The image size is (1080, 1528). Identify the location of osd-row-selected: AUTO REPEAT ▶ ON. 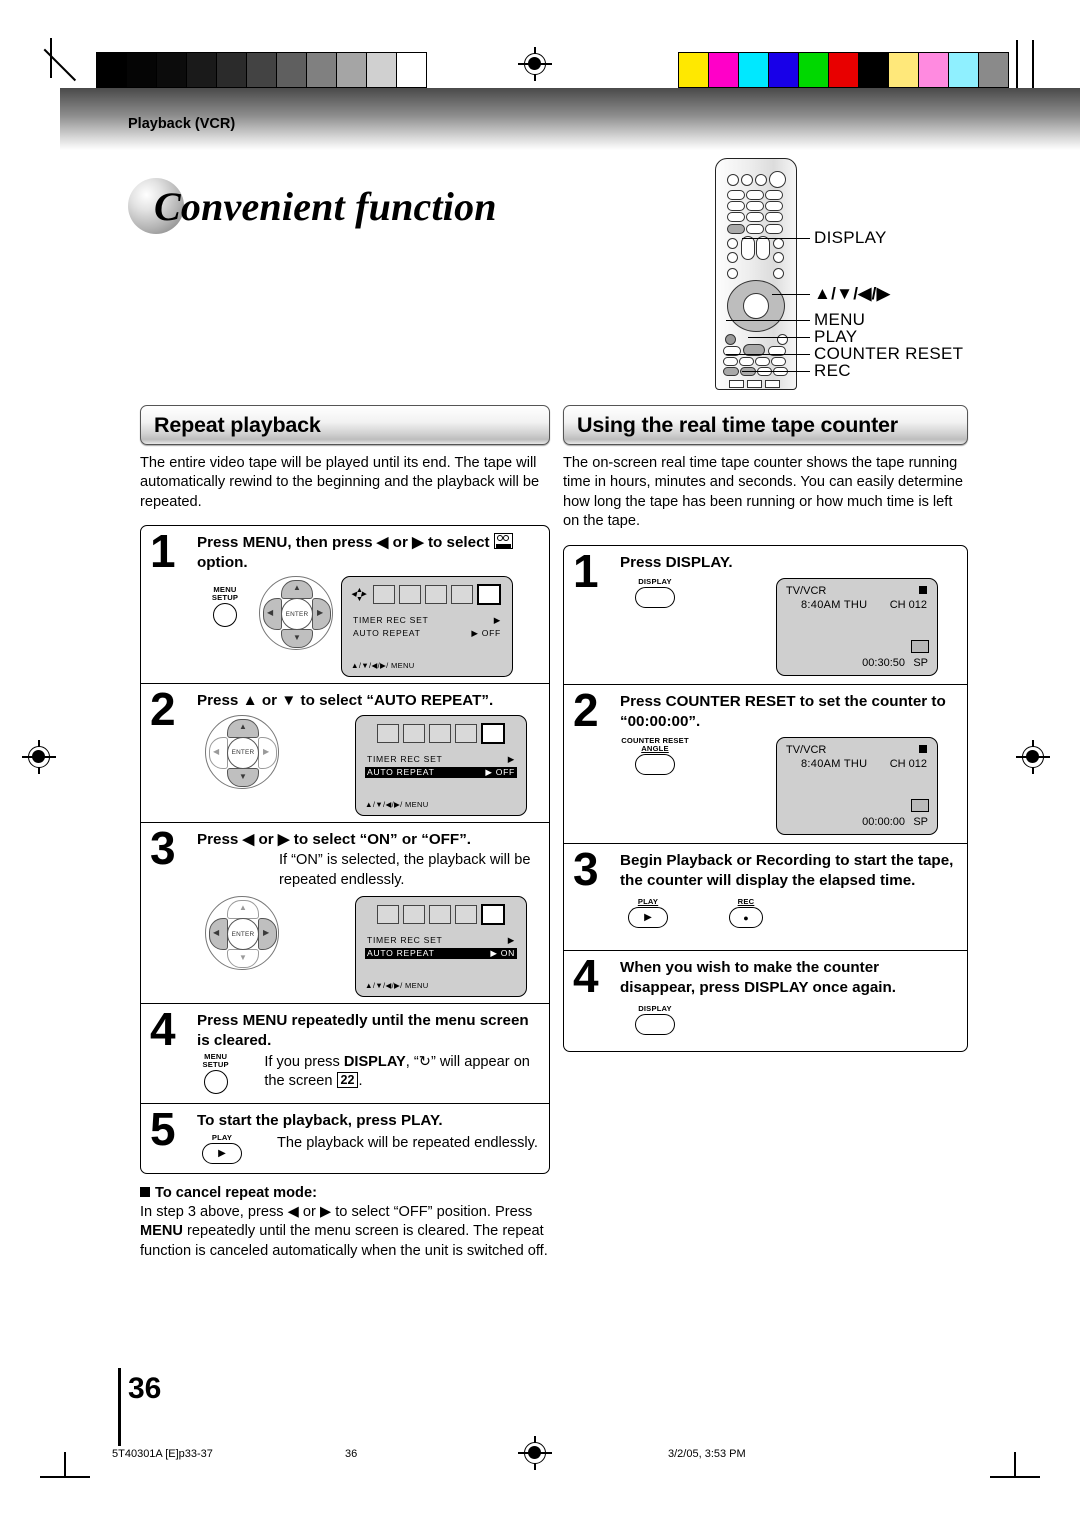
(441, 954).